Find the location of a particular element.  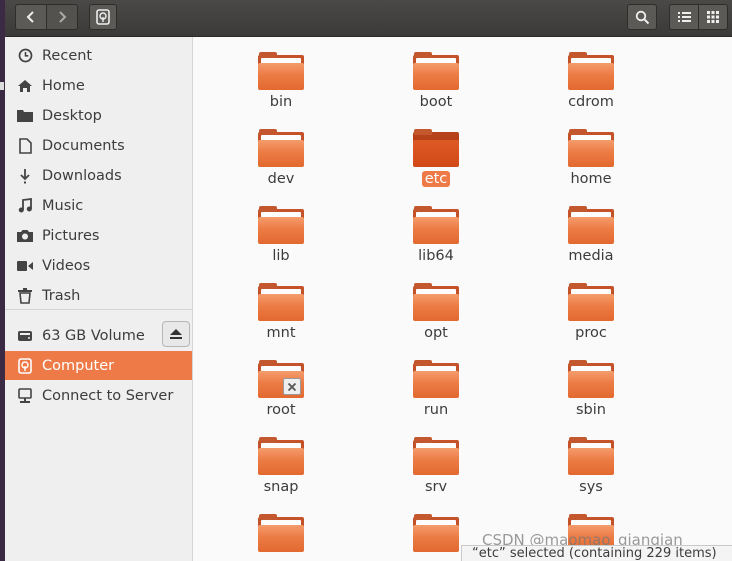

folder-label: opt is located at coordinates (436, 333).